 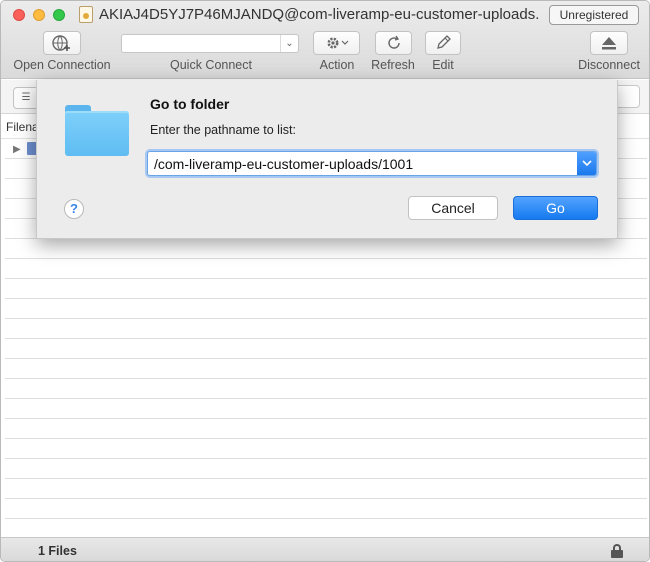 I want to click on folder-icon, so click(x=97, y=130).